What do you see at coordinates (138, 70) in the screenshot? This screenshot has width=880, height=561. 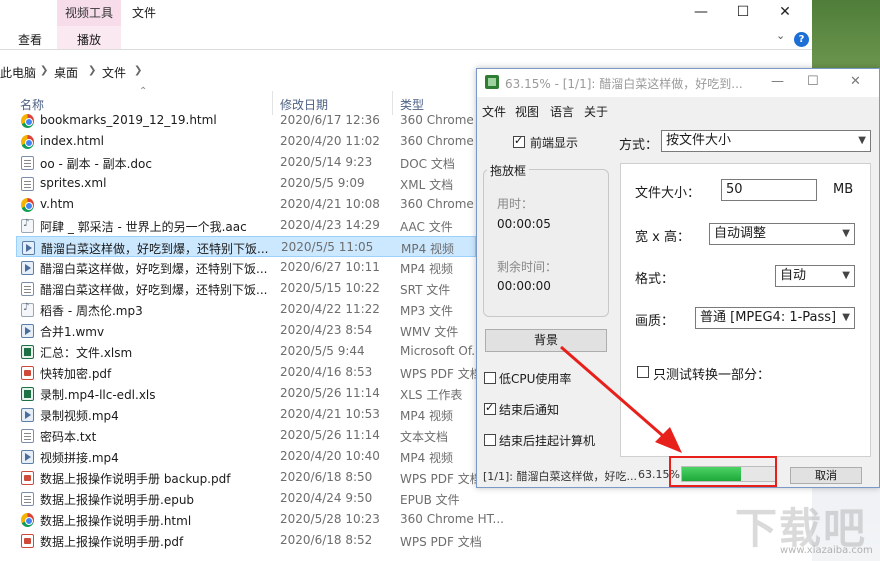 I see `chevron-right-icon: ❯` at bounding box center [138, 70].